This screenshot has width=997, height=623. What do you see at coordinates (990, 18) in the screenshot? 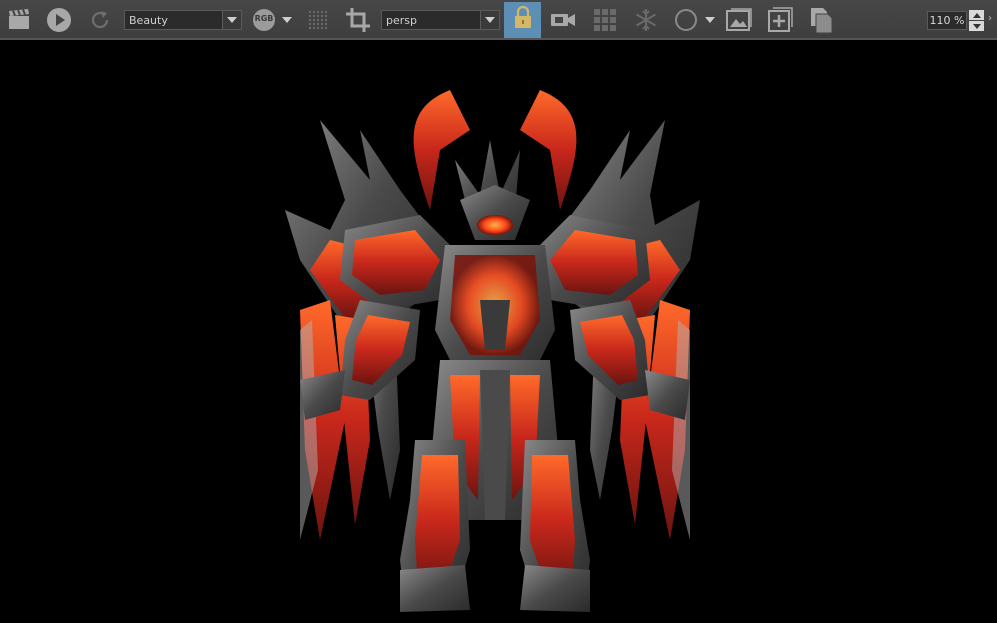
I see `toolbar-overflow-icon: ›` at bounding box center [990, 18].